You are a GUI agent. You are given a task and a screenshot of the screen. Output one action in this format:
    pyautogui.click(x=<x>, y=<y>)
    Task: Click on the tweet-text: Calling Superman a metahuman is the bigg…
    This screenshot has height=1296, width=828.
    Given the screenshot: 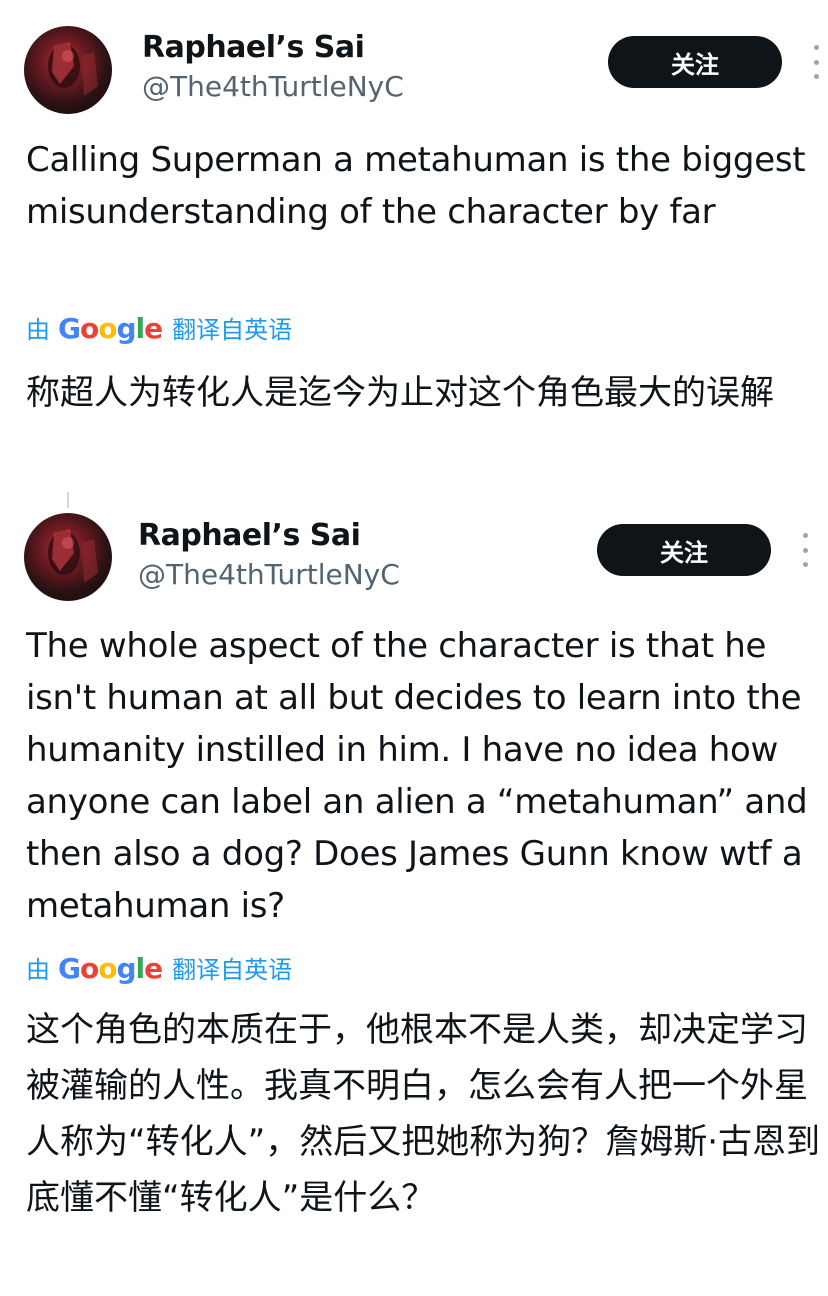 What is the action you would take?
    pyautogui.click(x=416, y=186)
    